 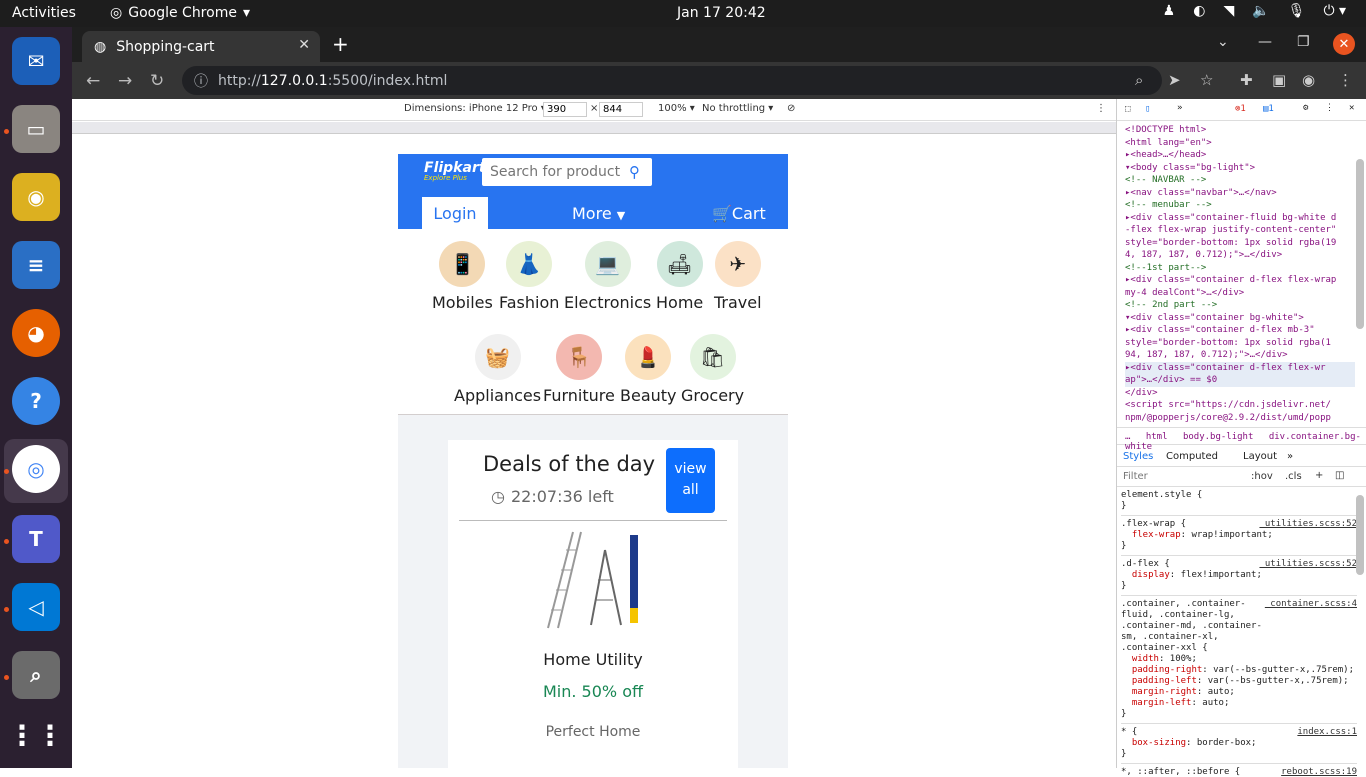 What do you see at coordinates (738, 276) in the screenshot?
I see `category-travel: ✈ Travel` at bounding box center [738, 276].